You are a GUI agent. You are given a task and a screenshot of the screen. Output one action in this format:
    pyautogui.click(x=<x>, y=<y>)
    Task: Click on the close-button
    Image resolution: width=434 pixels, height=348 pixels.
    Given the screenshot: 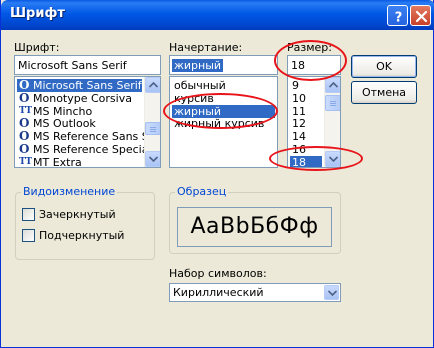 What is the action you would take?
    pyautogui.click(x=420, y=15)
    